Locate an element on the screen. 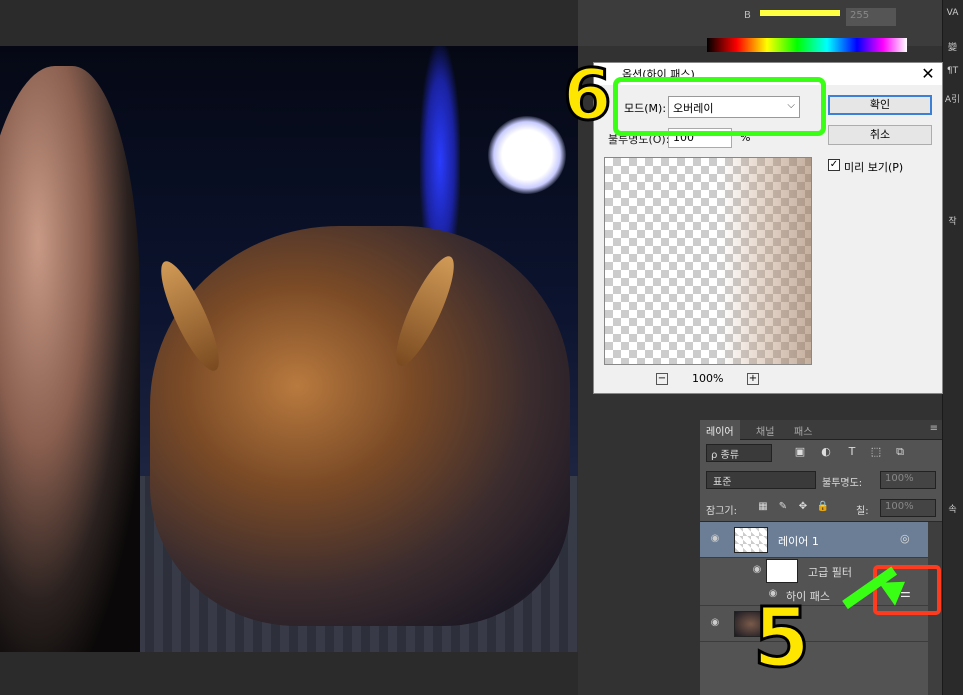 Image resolution: width=963 pixels, height=695 pixels. color-spectrum is located at coordinates (807, 45).